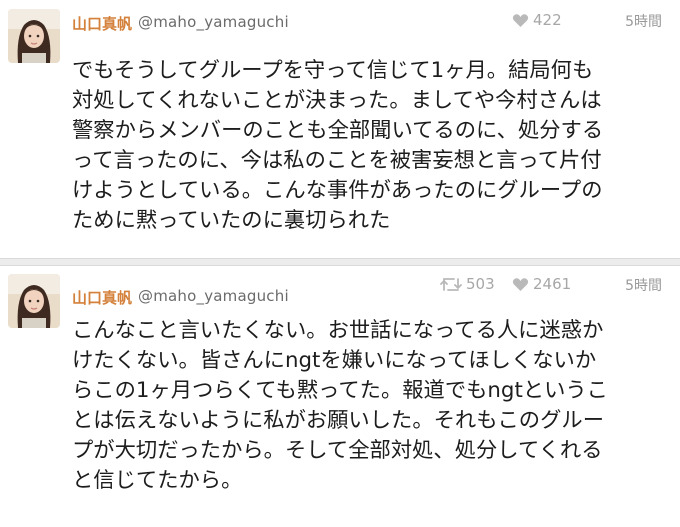 Image resolution: width=680 pixels, height=527 pixels. I want to click on tweet-text-line: ために黙っていたのに裏切られた, so click(231, 220).